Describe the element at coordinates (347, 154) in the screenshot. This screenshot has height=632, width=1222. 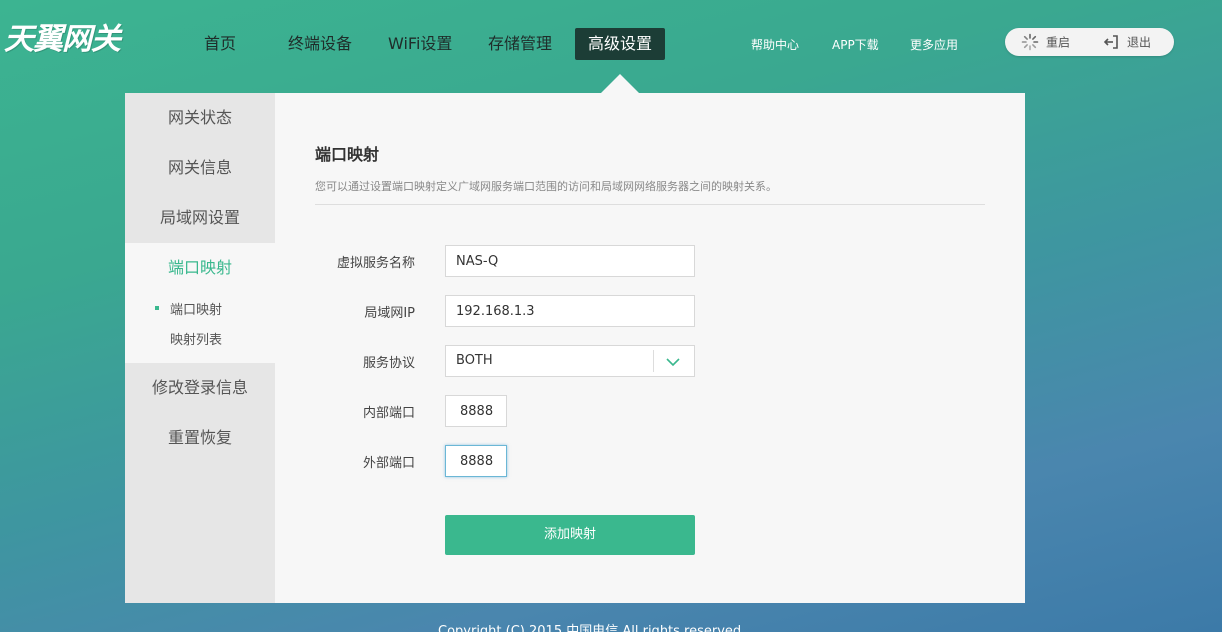
I see `page-title: 端口映射` at that location.